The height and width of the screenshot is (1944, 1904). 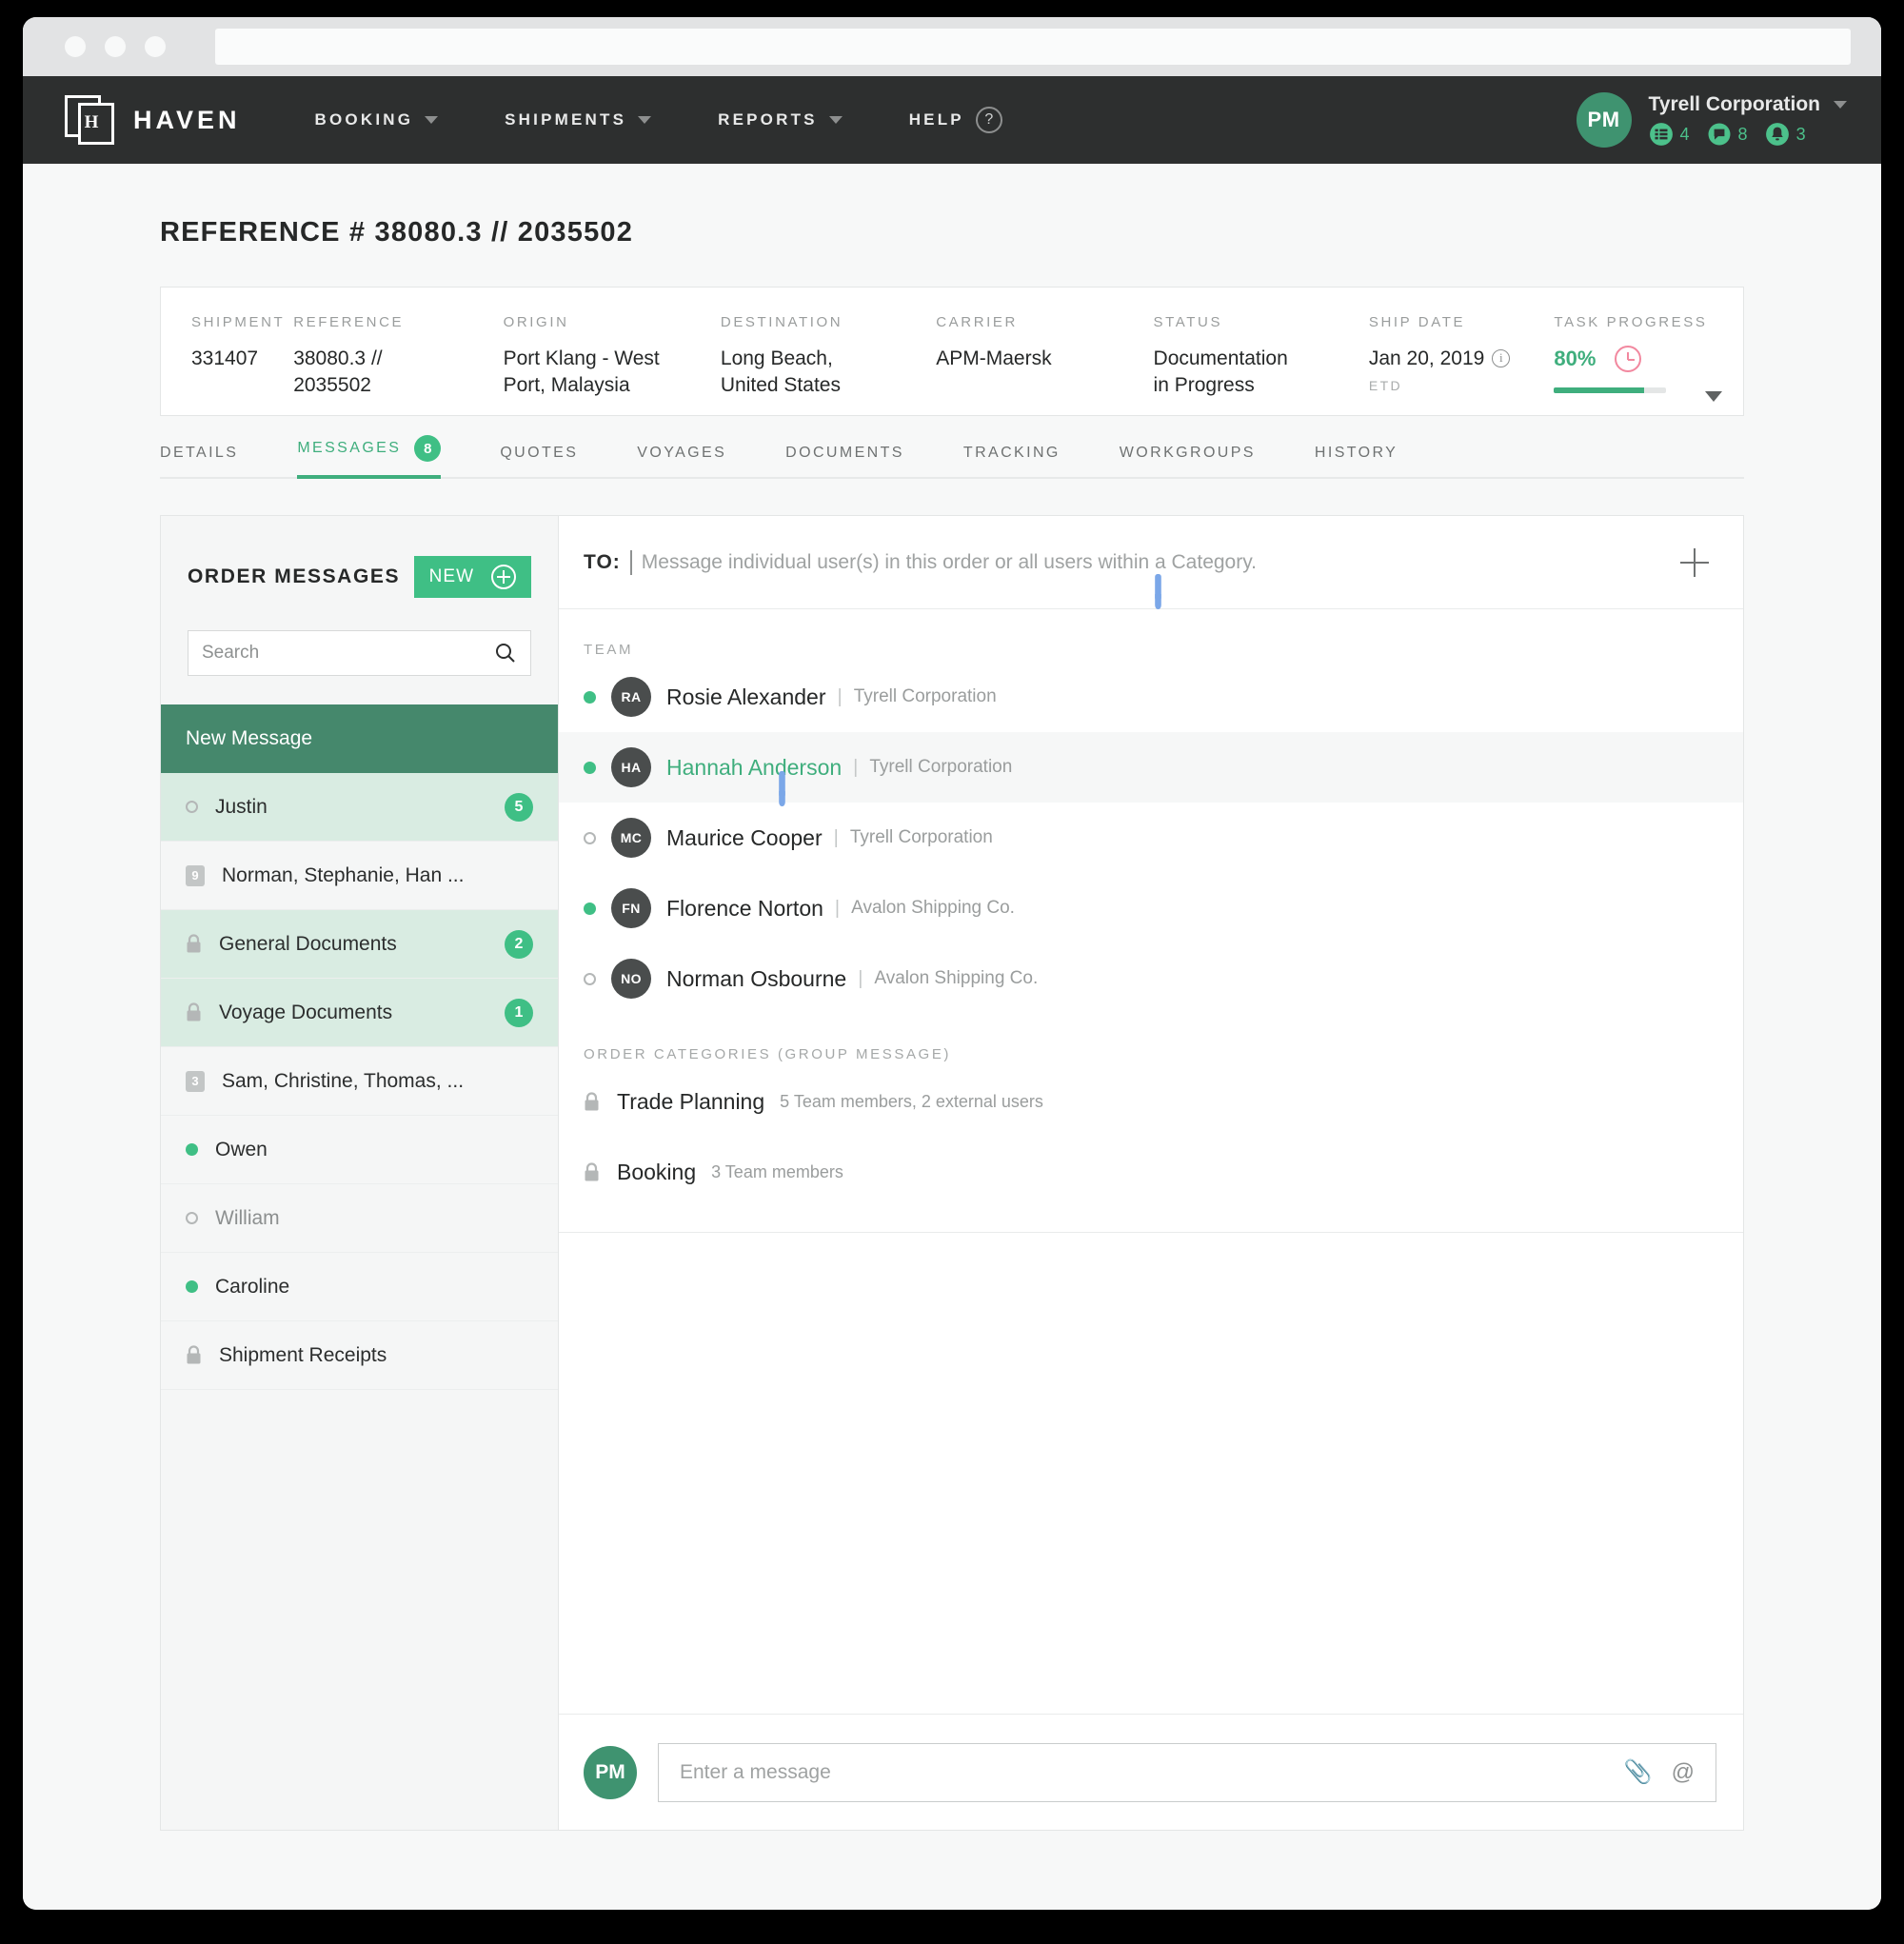 I want to click on info-icon: i, so click(x=1501, y=358).